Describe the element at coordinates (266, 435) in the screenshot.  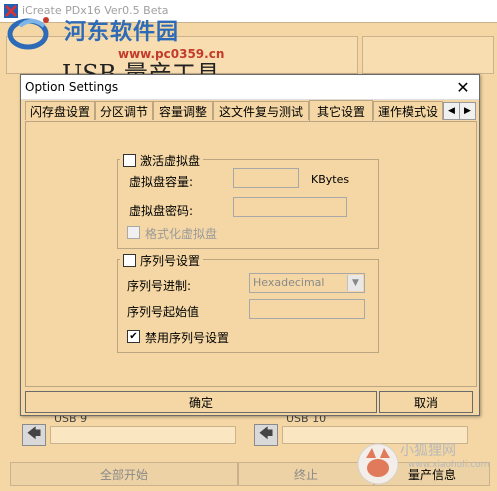
I see `port-right-arrow-icon: 🡄` at that location.